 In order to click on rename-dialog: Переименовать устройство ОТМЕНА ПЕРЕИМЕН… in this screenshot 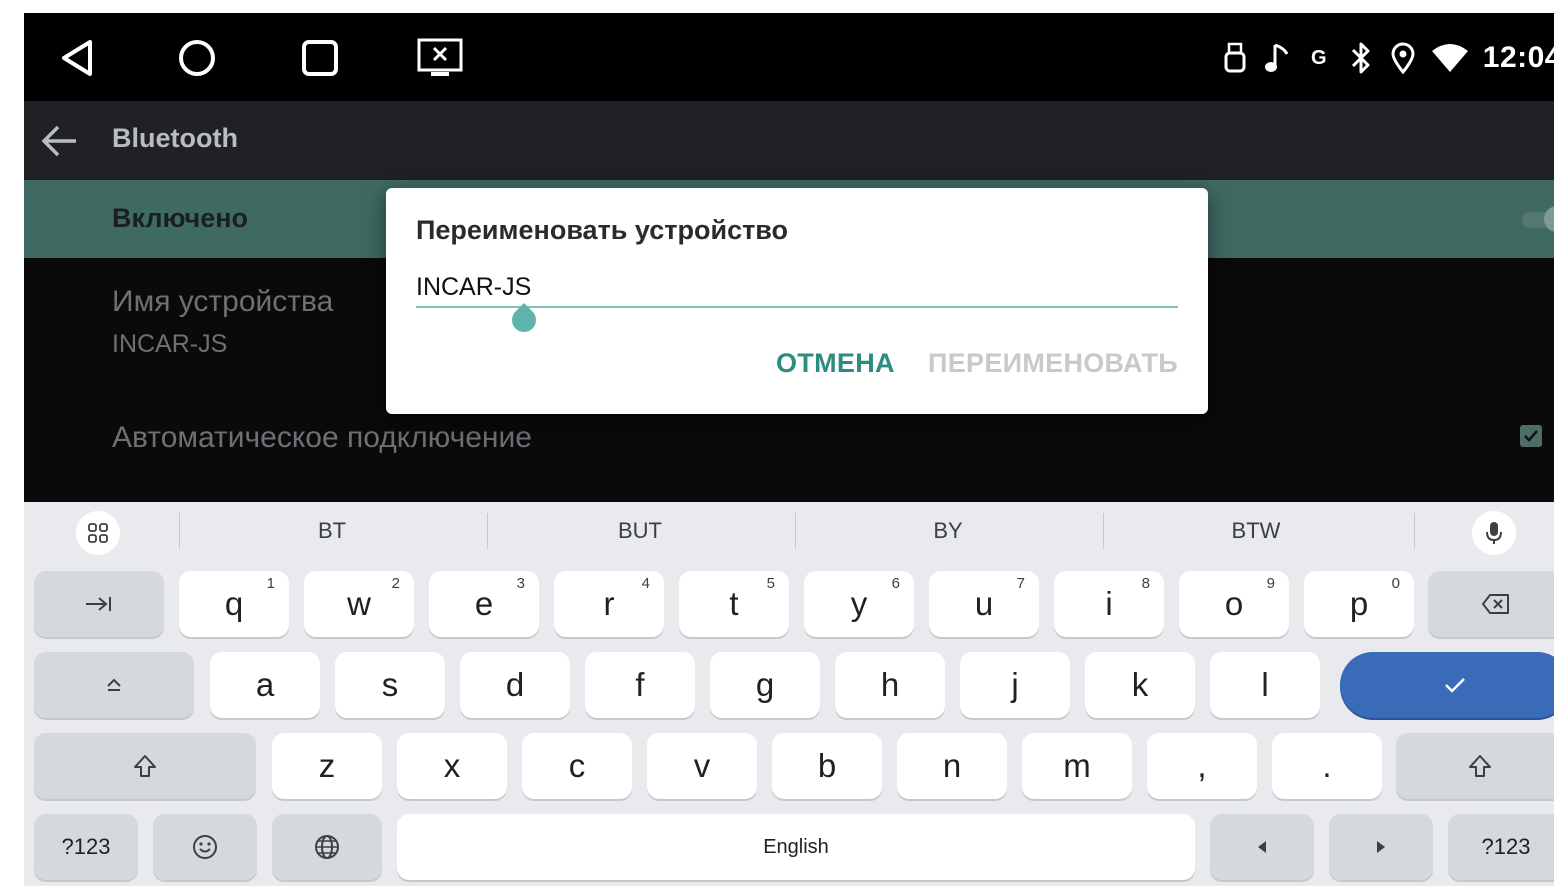, I will do `click(797, 301)`.